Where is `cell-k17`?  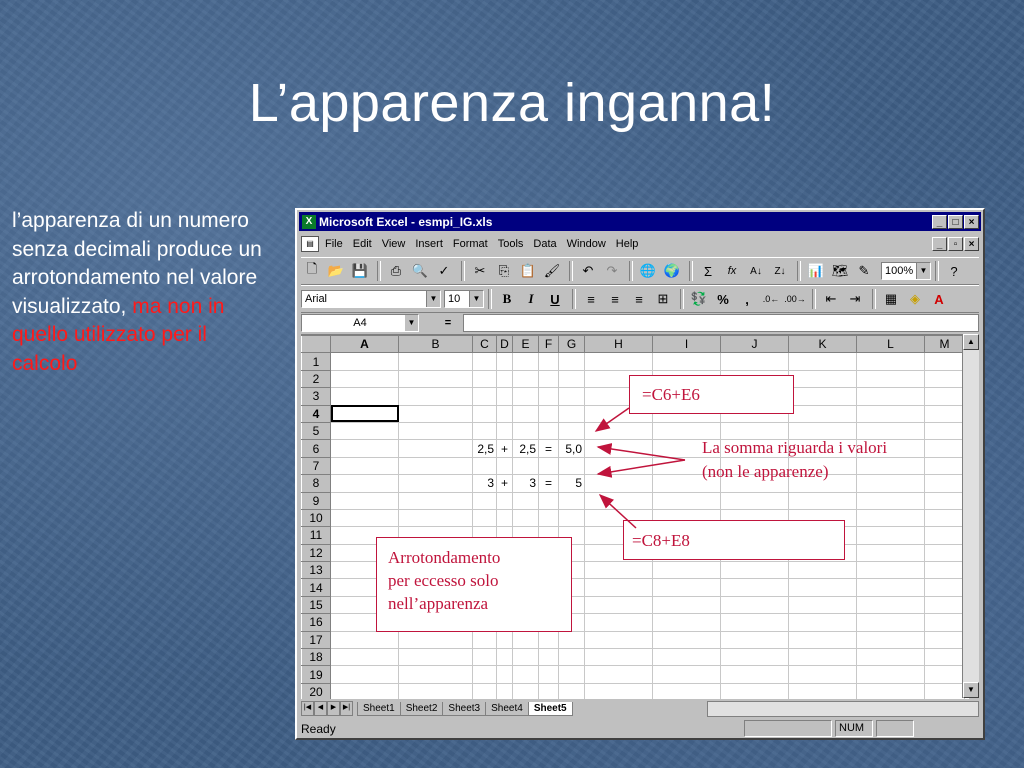
cell-k17 is located at coordinates (822, 640).